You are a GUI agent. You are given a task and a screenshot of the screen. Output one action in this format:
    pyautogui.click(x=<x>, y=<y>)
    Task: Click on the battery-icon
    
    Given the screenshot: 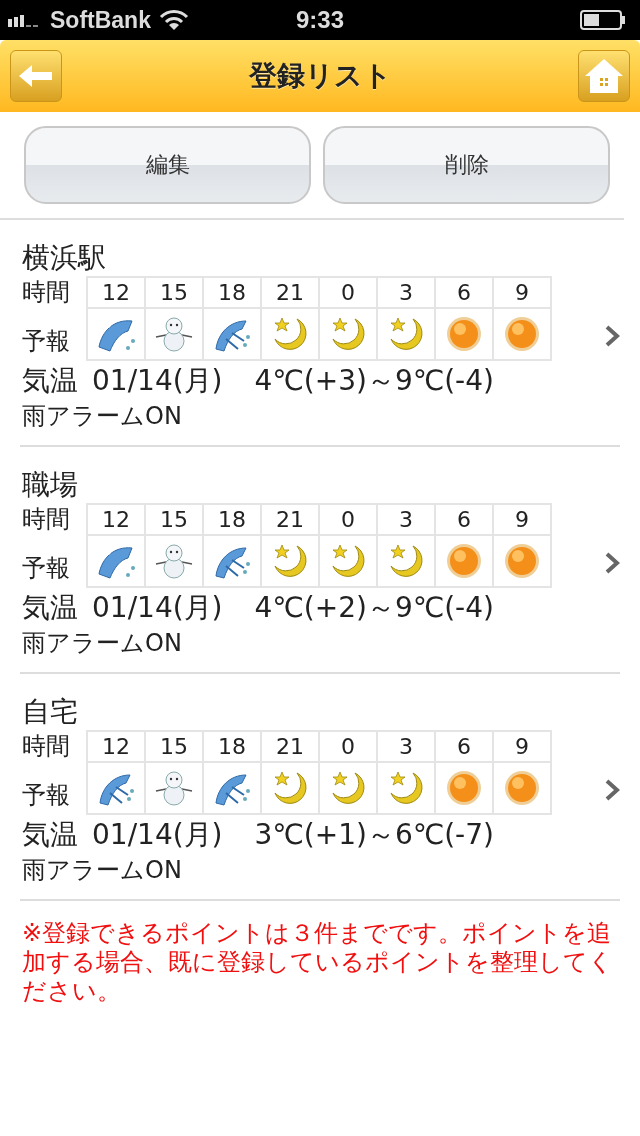 What is the action you would take?
    pyautogui.click(x=603, y=20)
    